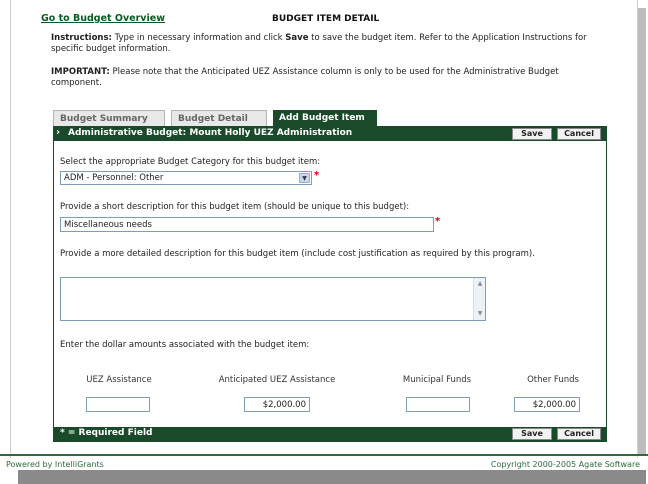 The width and height of the screenshot is (648, 484). Describe the element at coordinates (437, 380) in the screenshot. I see `col-municipal-funds: Municipal Funds` at that location.